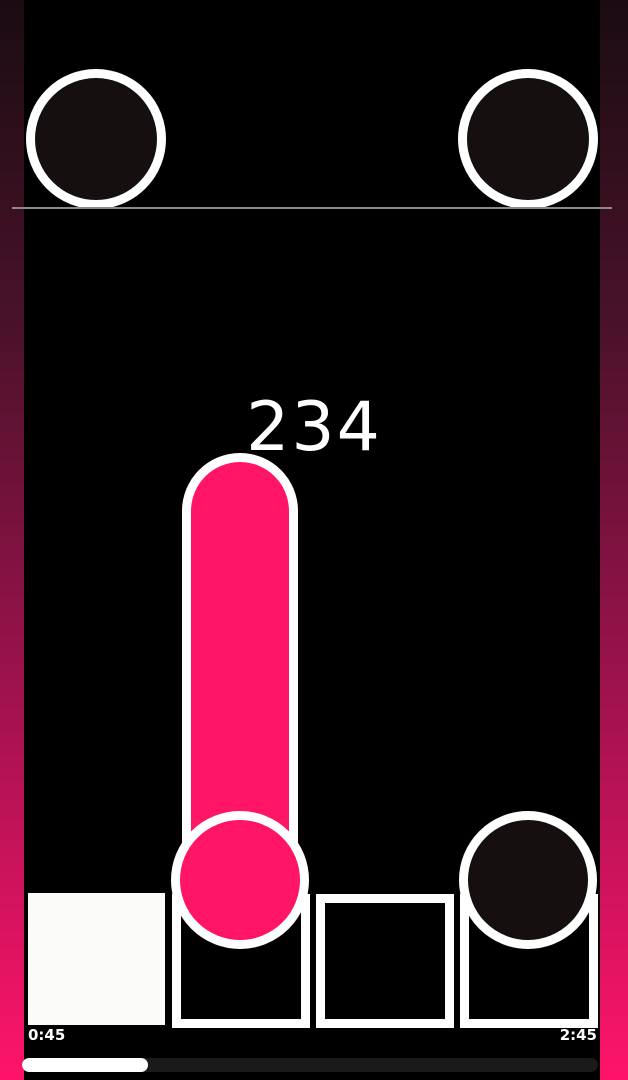  What do you see at coordinates (12, 540) in the screenshot?
I see `left-gradient-border` at bounding box center [12, 540].